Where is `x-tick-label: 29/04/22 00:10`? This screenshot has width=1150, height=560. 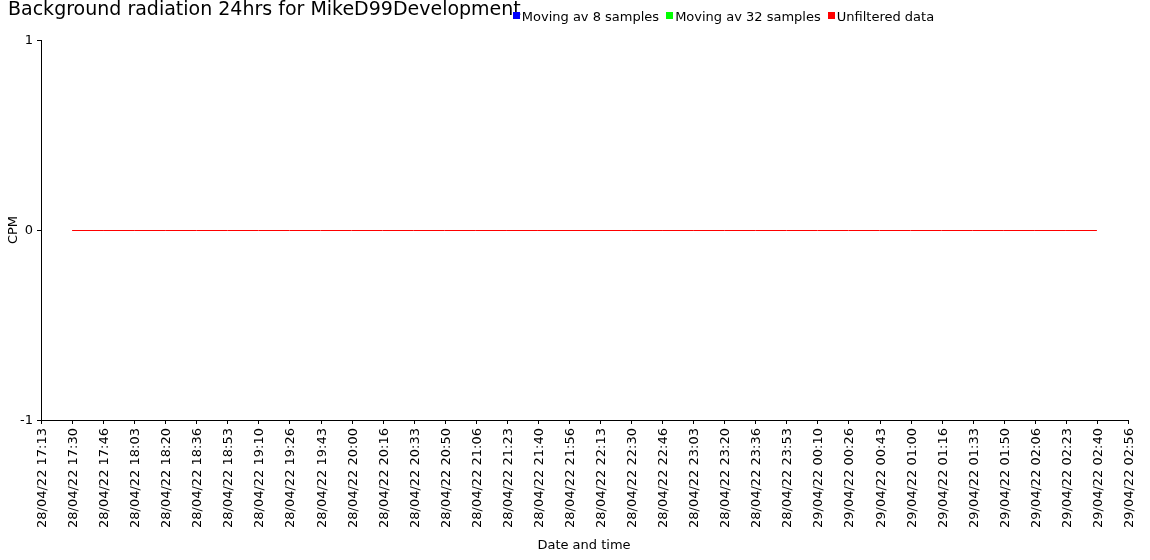 x-tick-label: 29/04/22 00:10 is located at coordinates (818, 478).